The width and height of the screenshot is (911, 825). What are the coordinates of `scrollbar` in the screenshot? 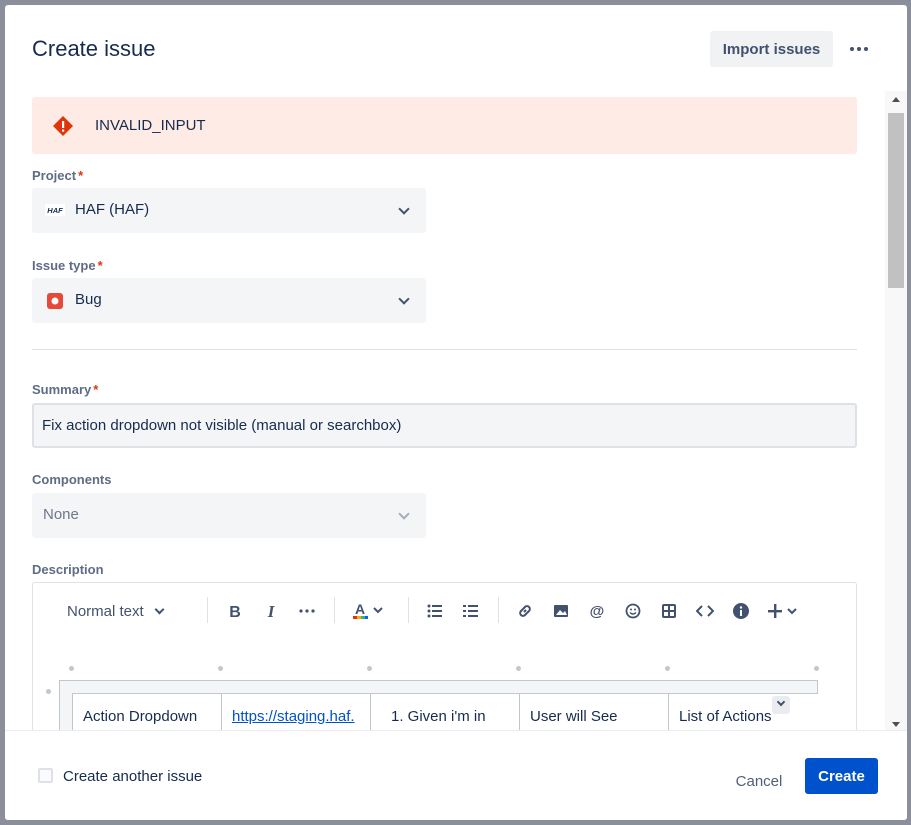 It's located at (896, 411).